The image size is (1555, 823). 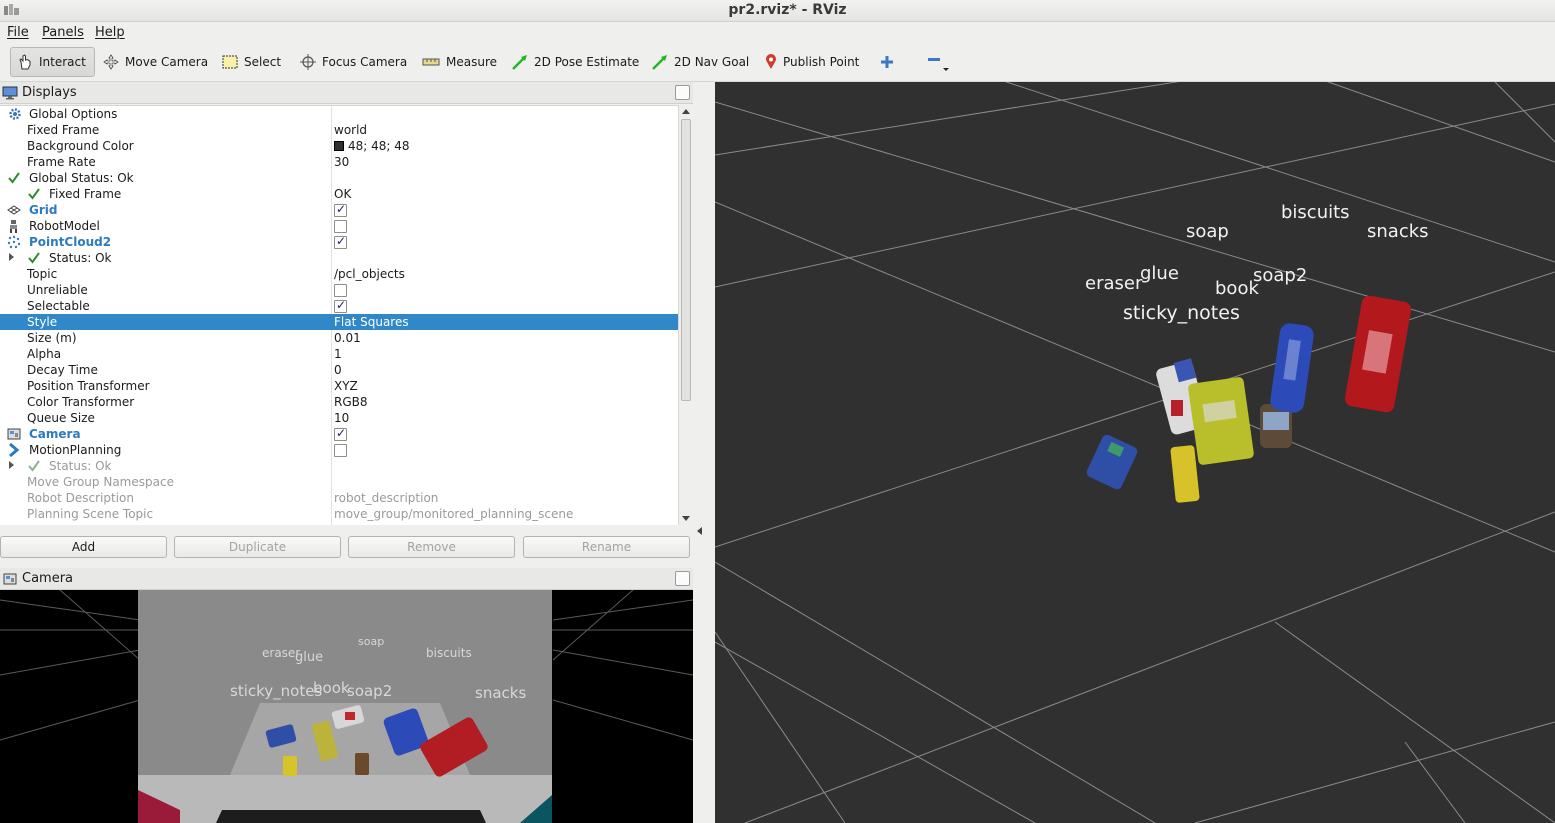 What do you see at coordinates (339, 482) in the screenshot?
I see `tree-row-move-group-namespace: Move Group Namespace` at bounding box center [339, 482].